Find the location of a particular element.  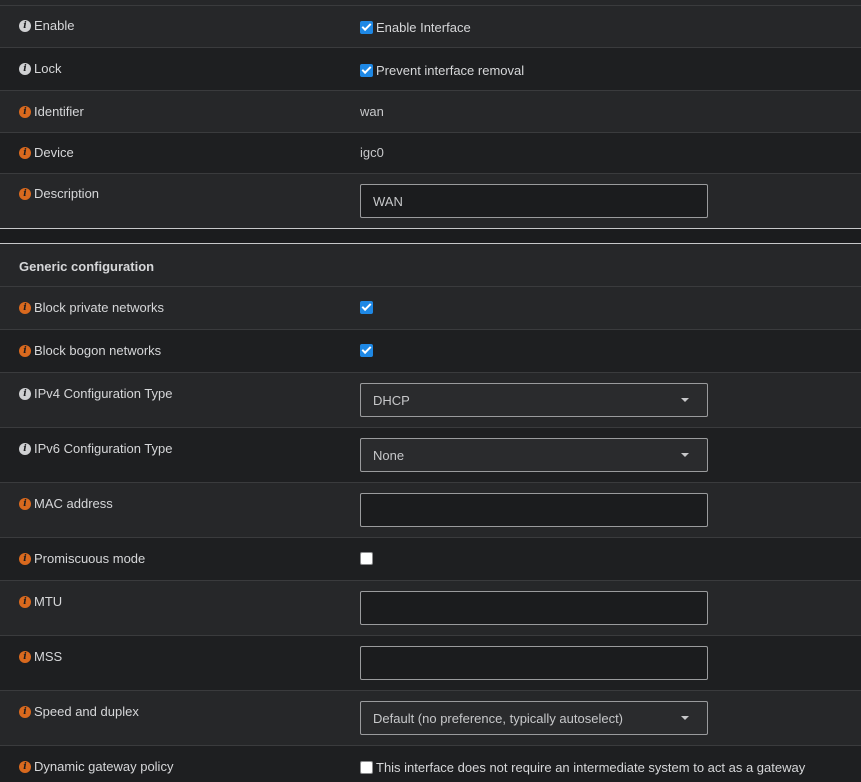

row-block-bogon: i Block bogon networks is located at coordinates (430, 351).